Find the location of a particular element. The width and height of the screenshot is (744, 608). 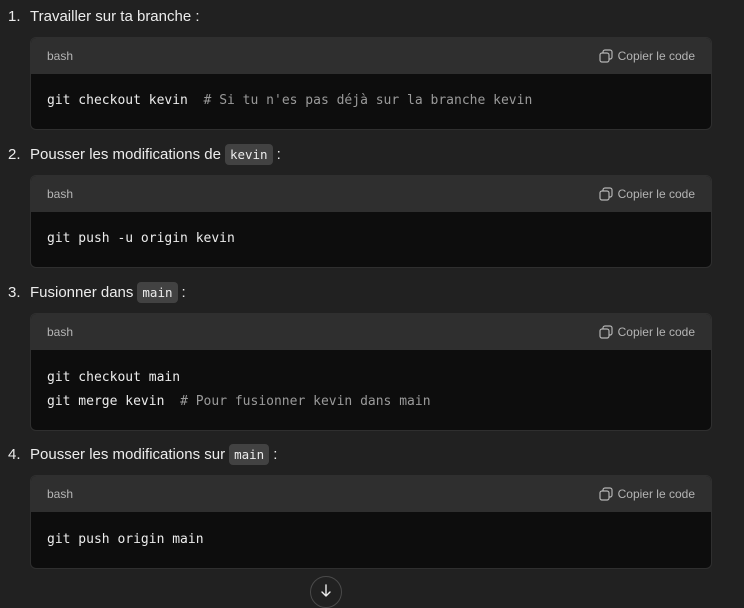

code-line: git push -u origin kevin is located at coordinates (141, 238).